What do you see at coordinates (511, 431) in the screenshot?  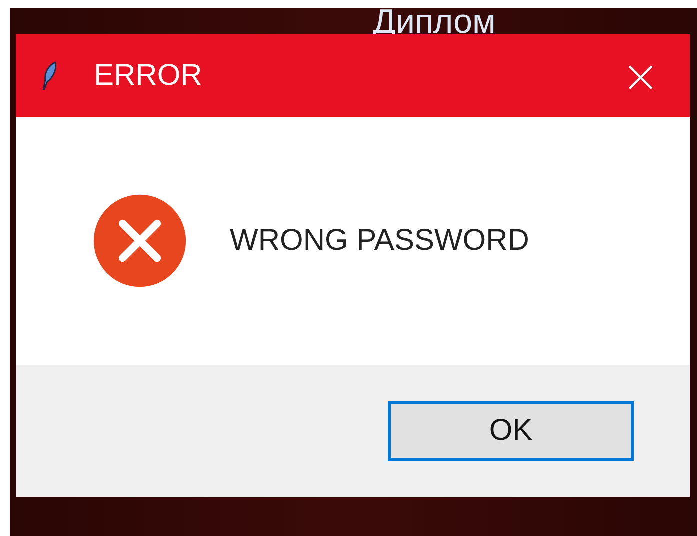 I see `ok-button: OK` at bounding box center [511, 431].